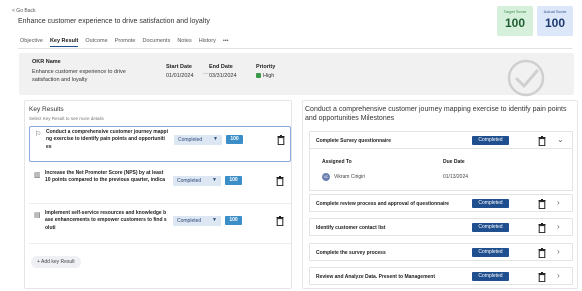  Describe the element at coordinates (96, 42) in the screenshot. I see `tab-outcome: Outcome` at that location.